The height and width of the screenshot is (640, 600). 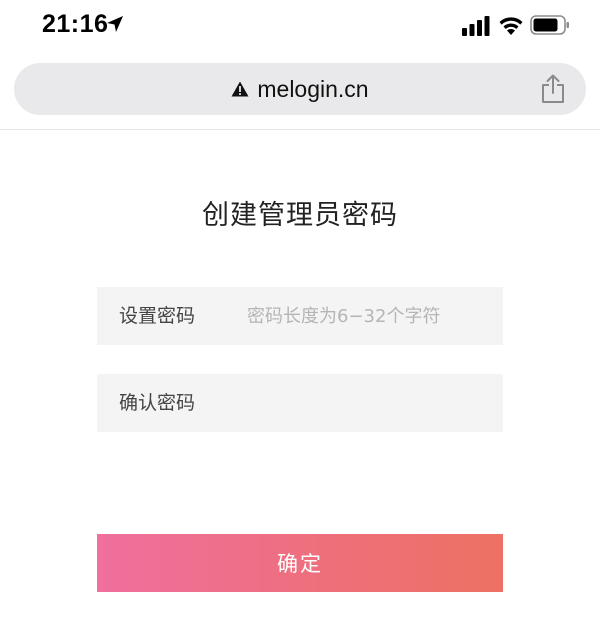 What do you see at coordinates (549, 25) in the screenshot?
I see `battery-icon` at bounding box center [549, 25].